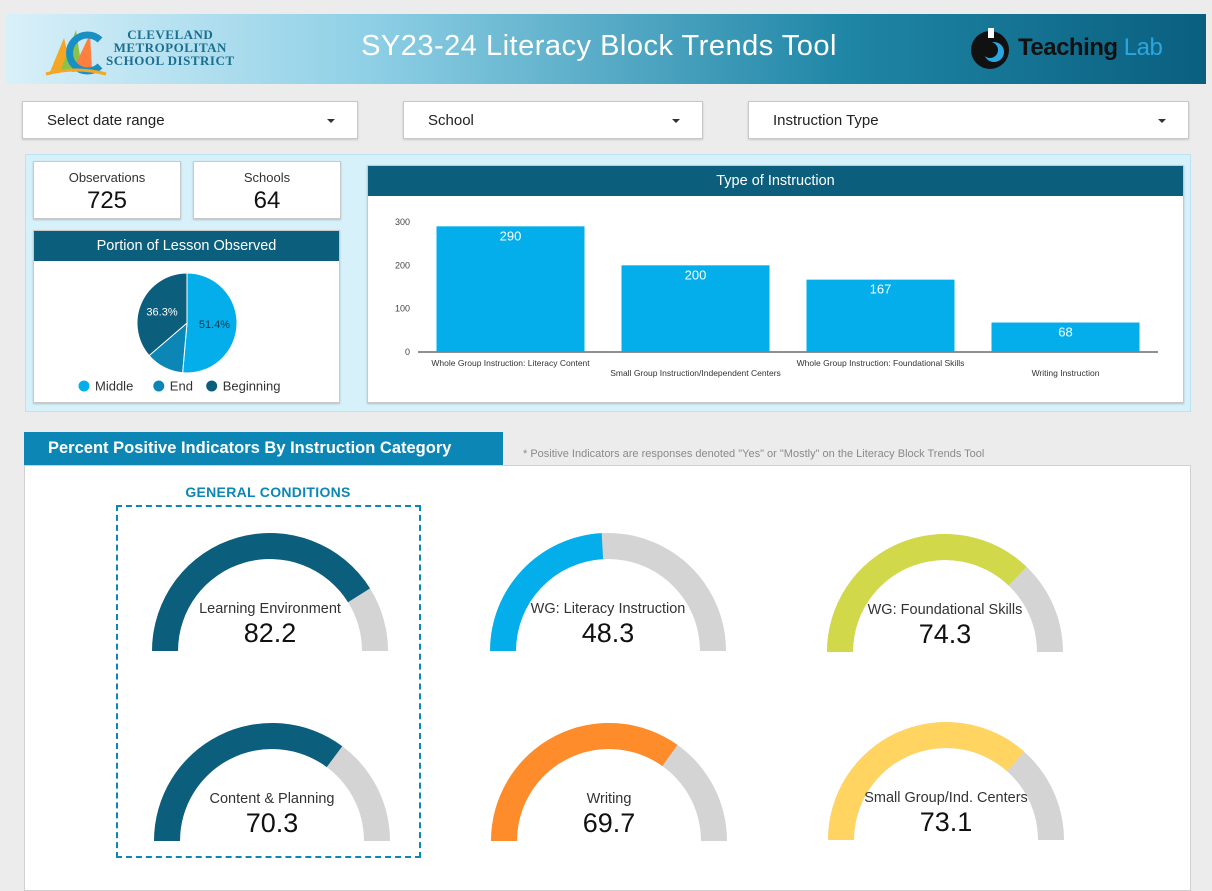 Image resolution: width=1212 pixels, height=891 pixels. What do you see at coordinates (510, 289) in the screenshot?
I see `bar` at bounding box center [510, 289].